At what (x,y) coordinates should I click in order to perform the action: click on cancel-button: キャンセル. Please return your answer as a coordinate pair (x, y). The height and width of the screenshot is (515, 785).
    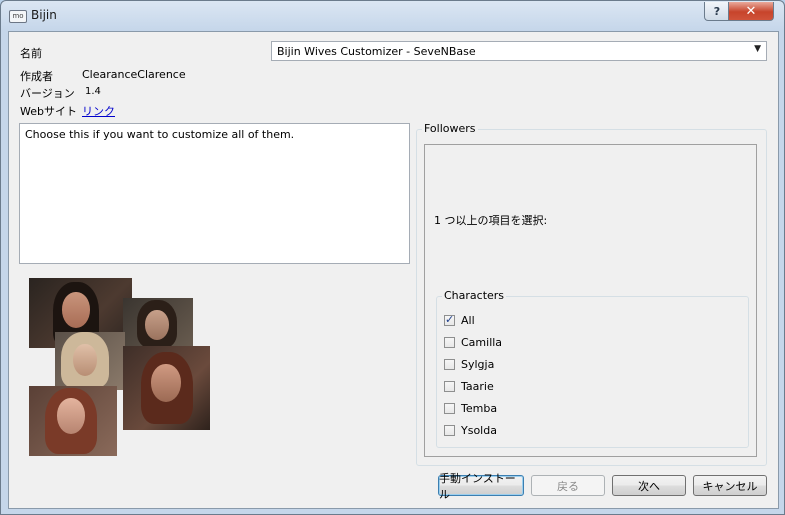
    Looking at the image, I should click on (730, 485).